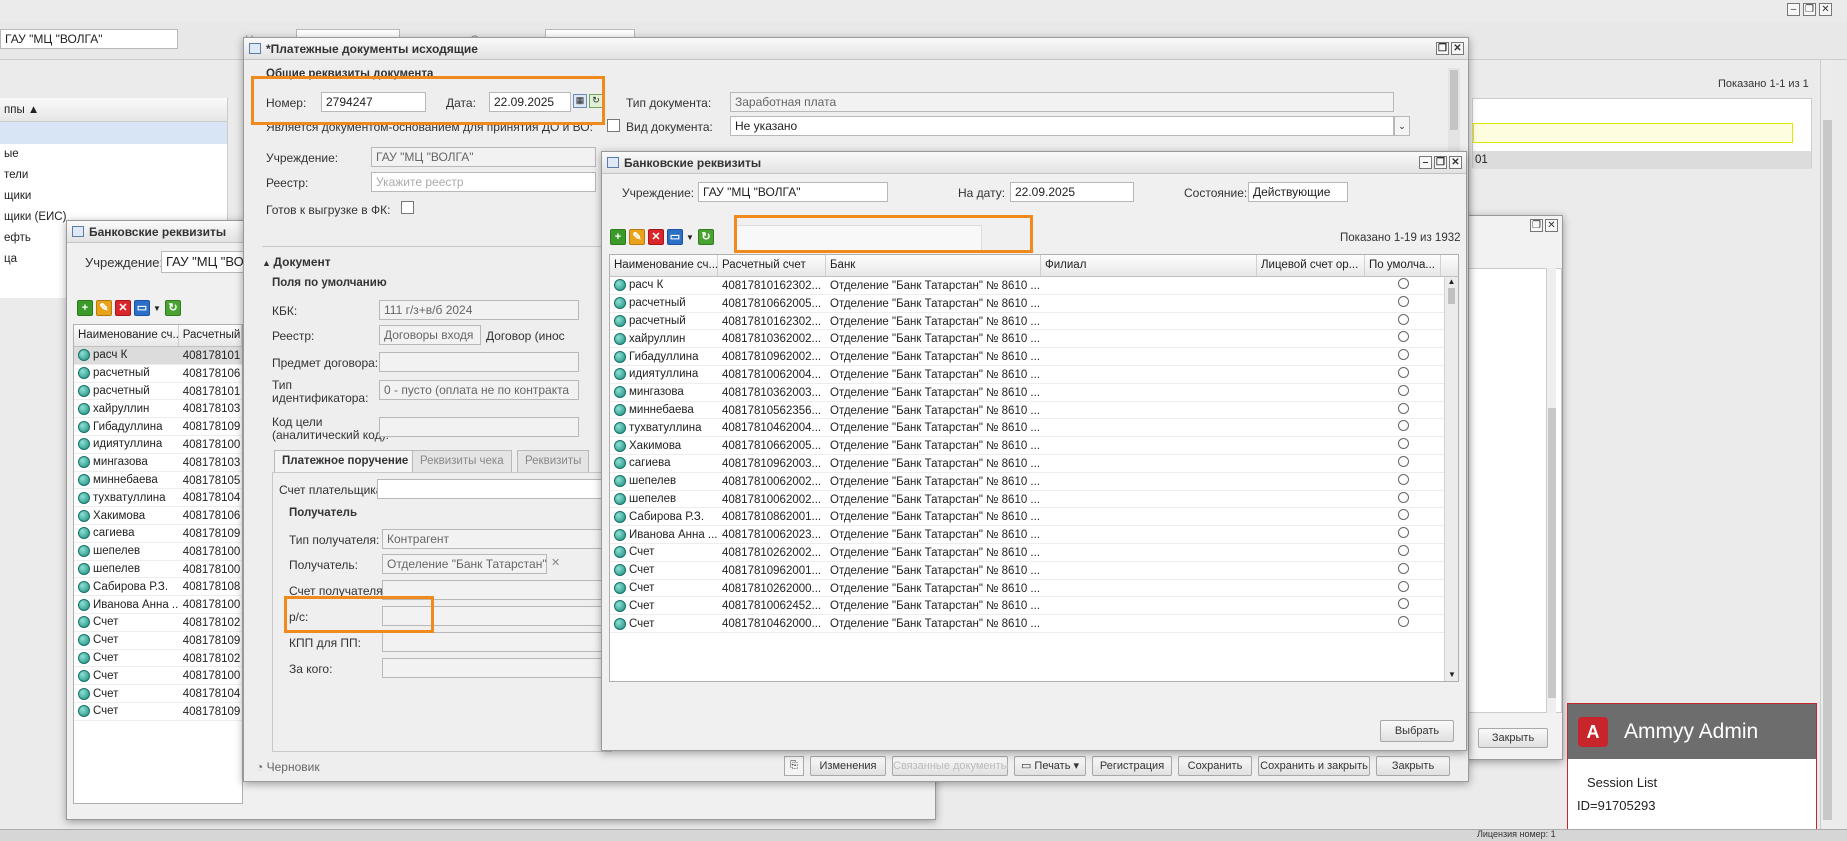 The height and width of the screenshot is (841, 1847). What do you see at coordinates (158, 481) in the screenshot?
I see `table-row: миннебаева 408178105` at bounding box center [158, 481].